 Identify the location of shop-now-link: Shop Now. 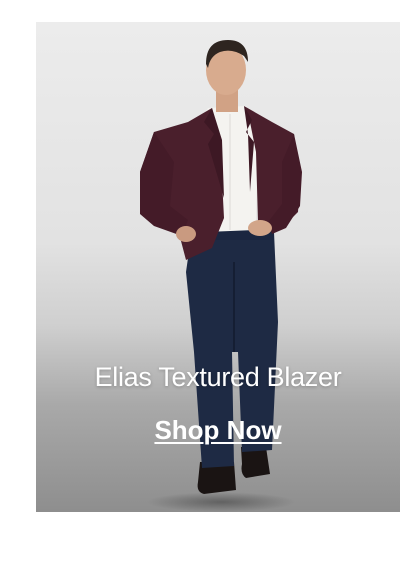
(218, 430).